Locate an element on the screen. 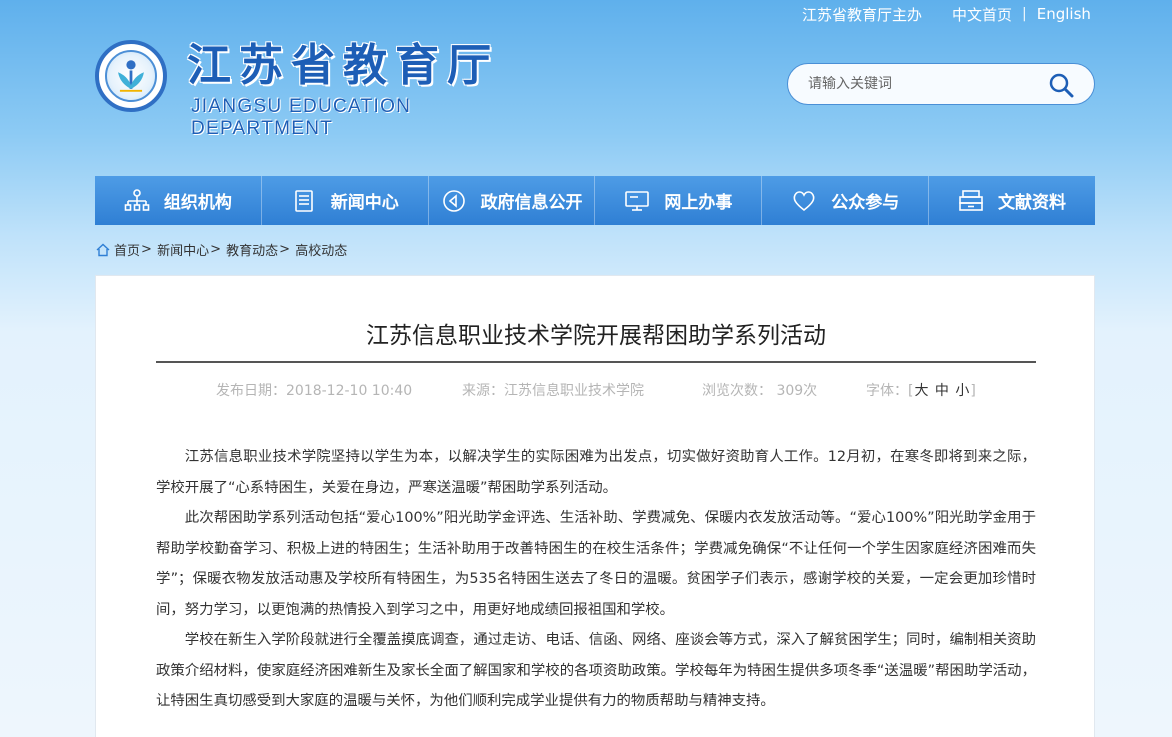  nav-item-public-participation: 公众参与 is located at coordinates (846, 200).